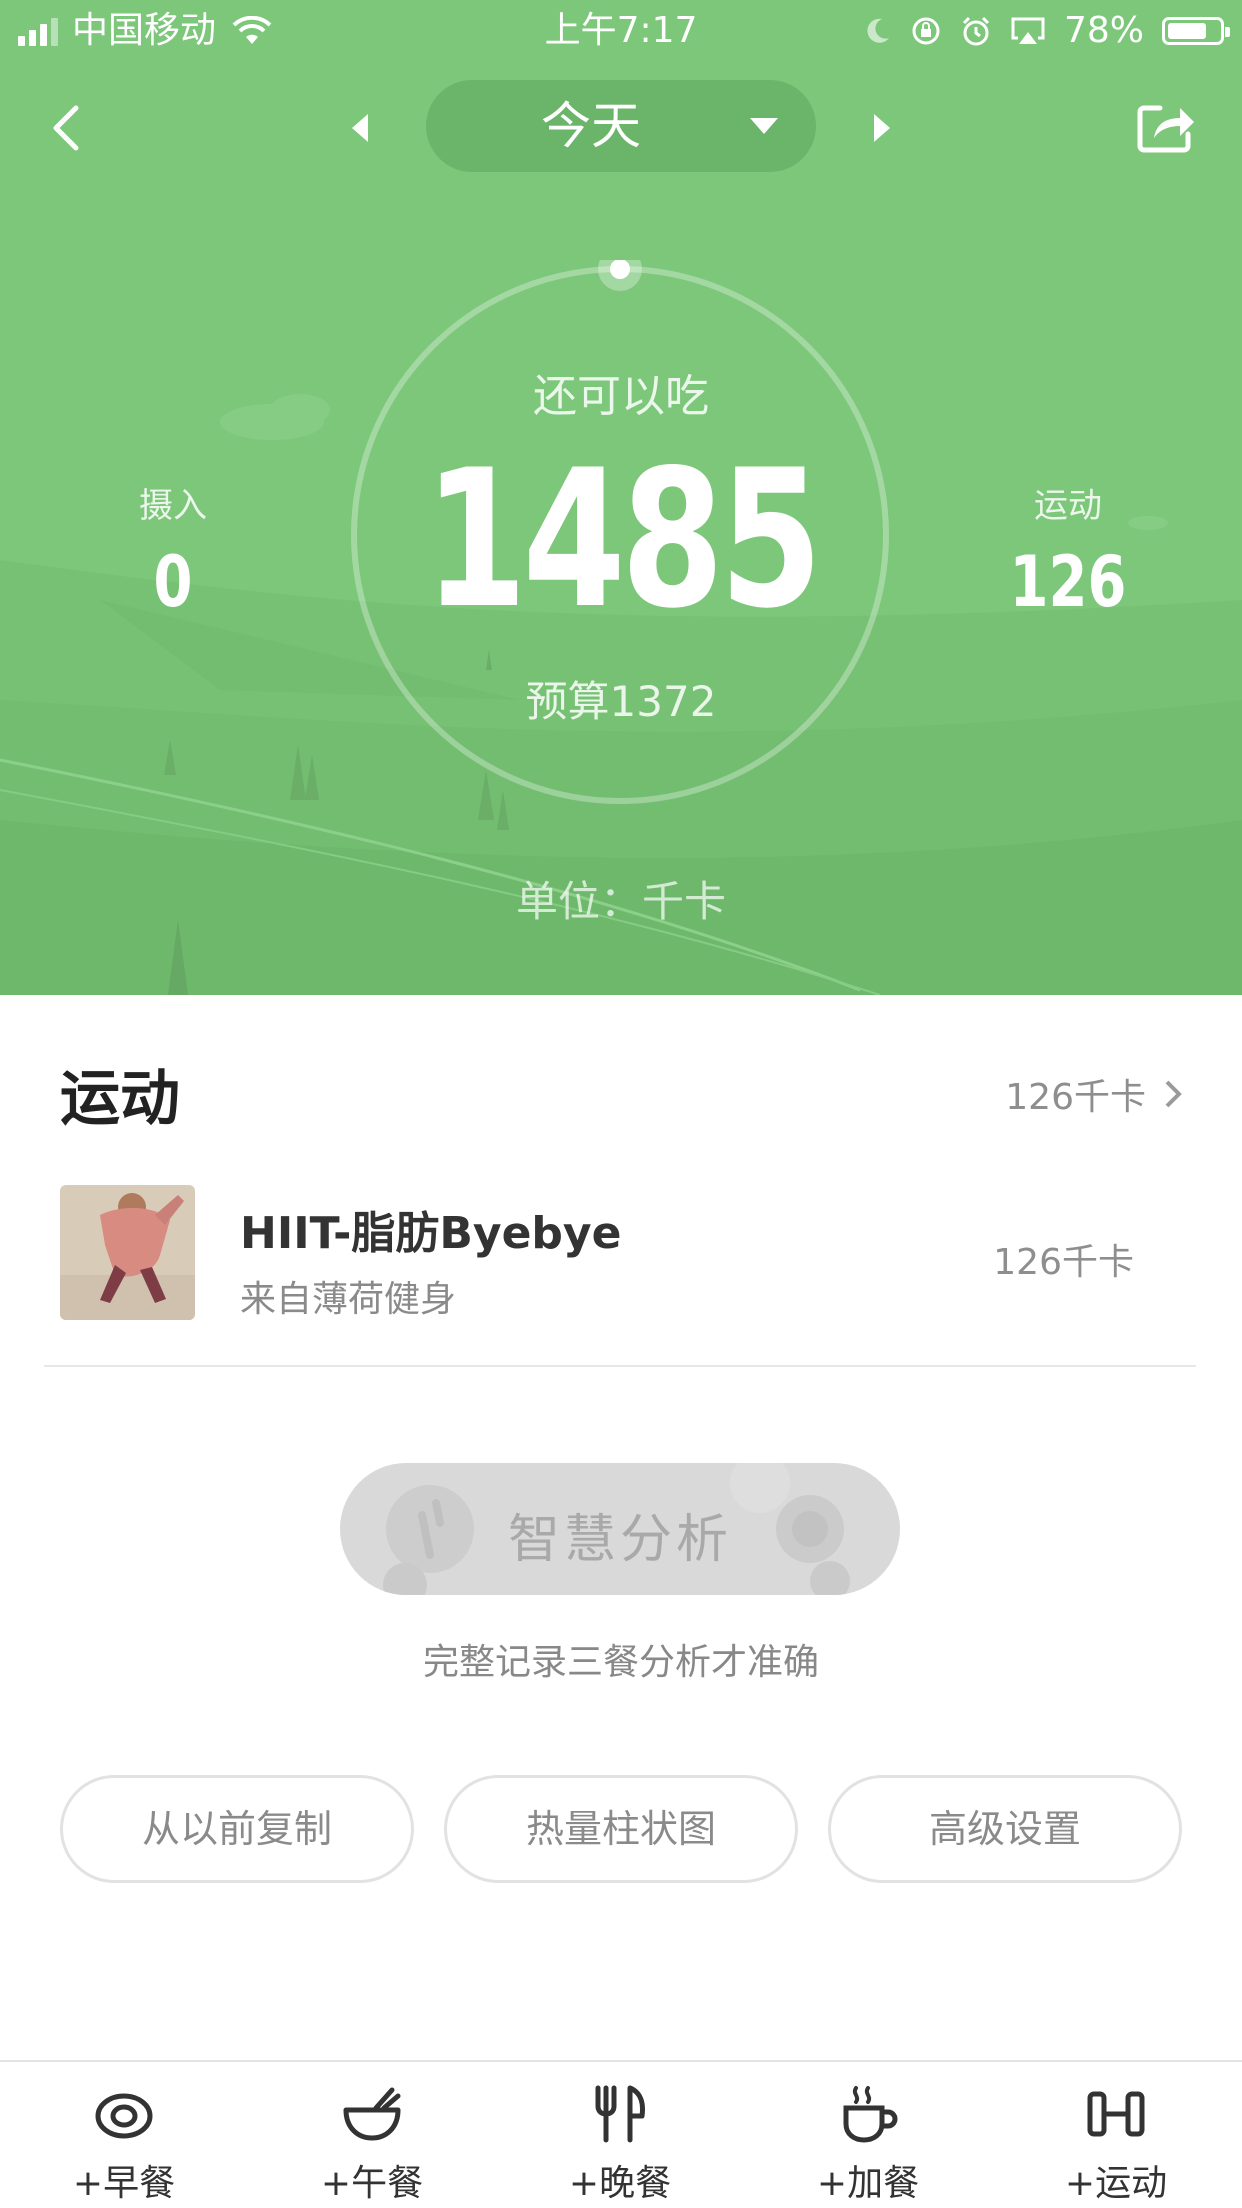 Image resolution: width=1242 pixels, height=2208 pixels. Describe the element at coordinates (1173, 1094) in the screenshot. I see `chevron-right-icon` at that location.